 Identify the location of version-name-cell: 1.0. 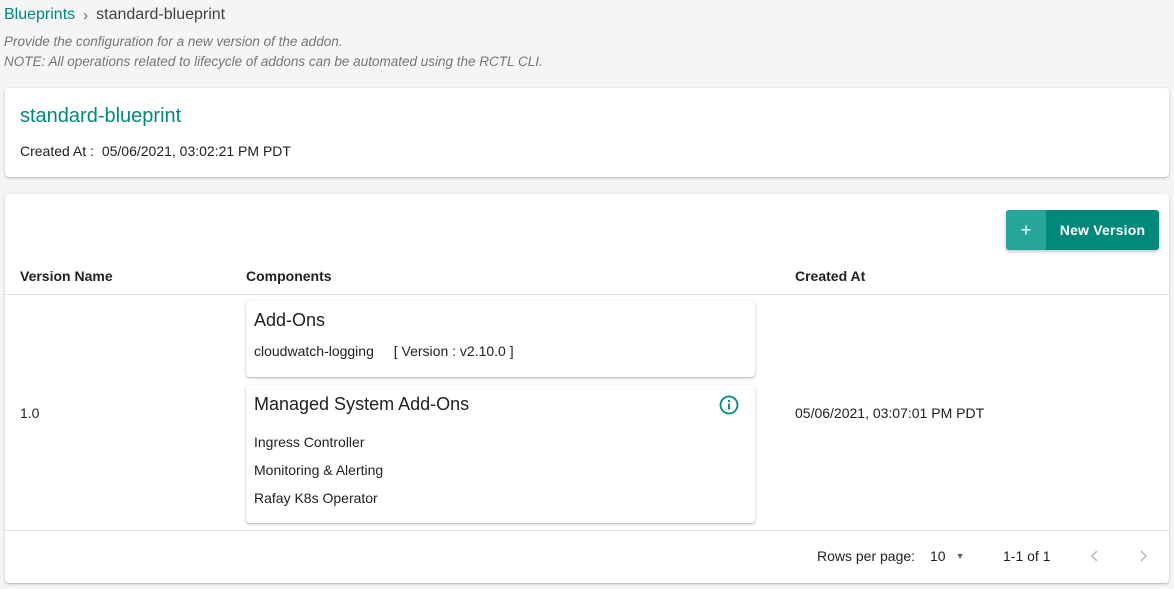
(30, 413).